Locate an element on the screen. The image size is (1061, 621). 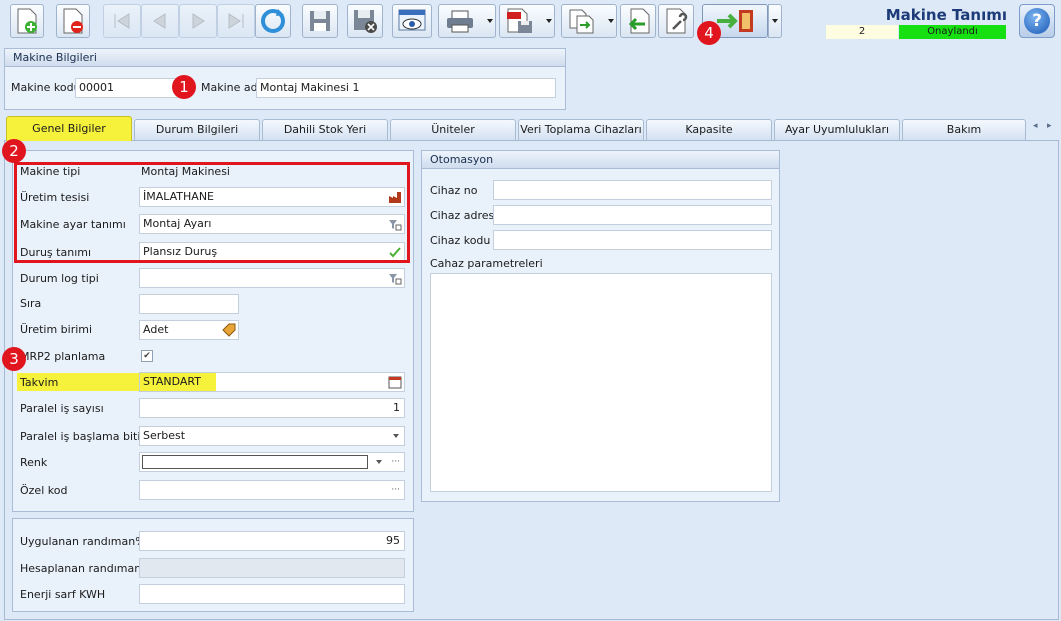
tab-bakim: Bakım is located at coordinates (964, 129).